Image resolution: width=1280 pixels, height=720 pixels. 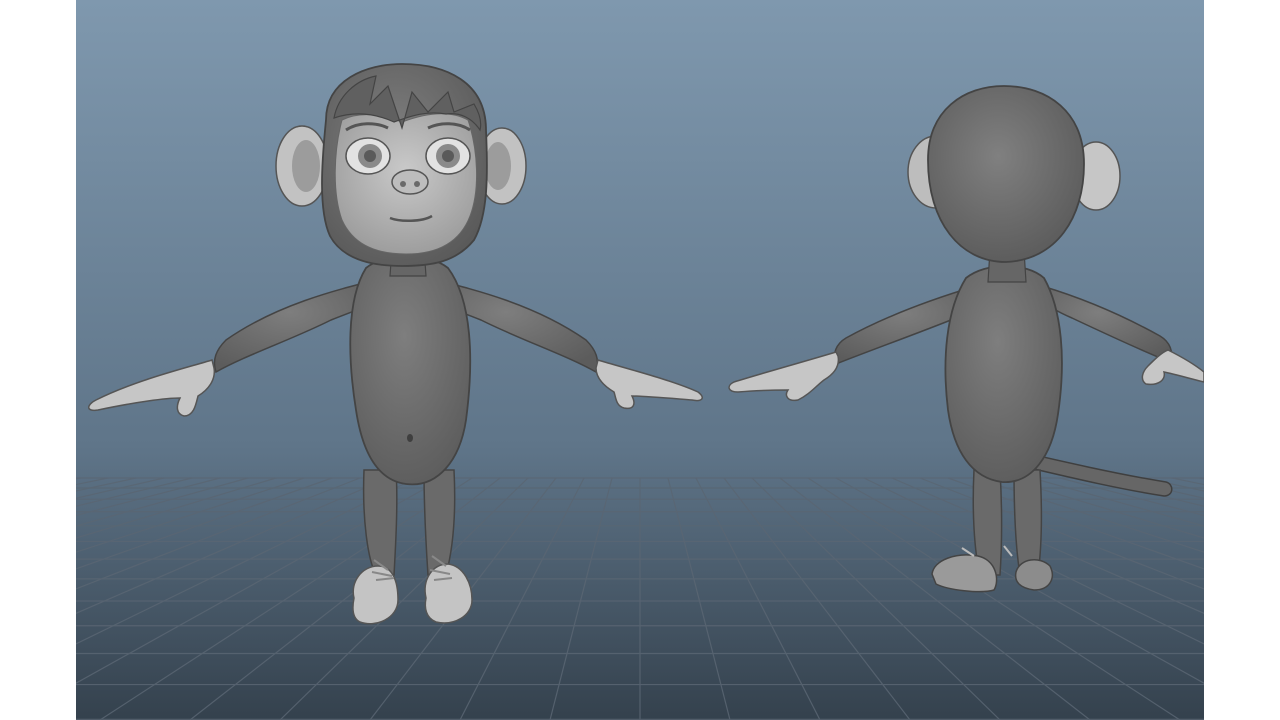 What do you see at coordinates (368, 156) in the screenshot?
I see `left-eye` at bounding box center [368, 156].